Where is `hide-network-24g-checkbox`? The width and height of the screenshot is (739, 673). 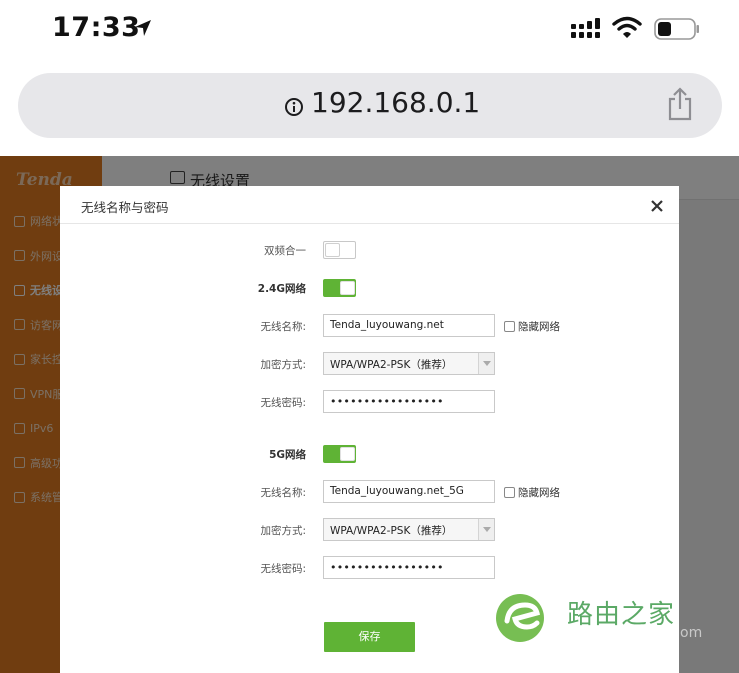
hide-network-24g-checkbox is located at coordinates (509, 326).